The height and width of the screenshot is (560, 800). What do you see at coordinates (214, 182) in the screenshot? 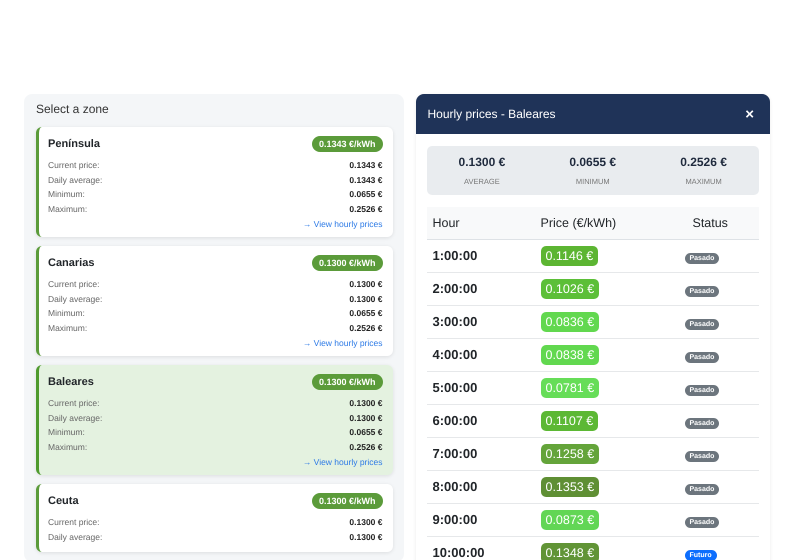
I see `zone-card: Península 0.1343 €/kWh Current price: 0.1343 € Daily average: 0.1343 € Minimum: 0.0655 € Maximum: 0.2526 € → View hourly prices` at bounding box center [214, 182].